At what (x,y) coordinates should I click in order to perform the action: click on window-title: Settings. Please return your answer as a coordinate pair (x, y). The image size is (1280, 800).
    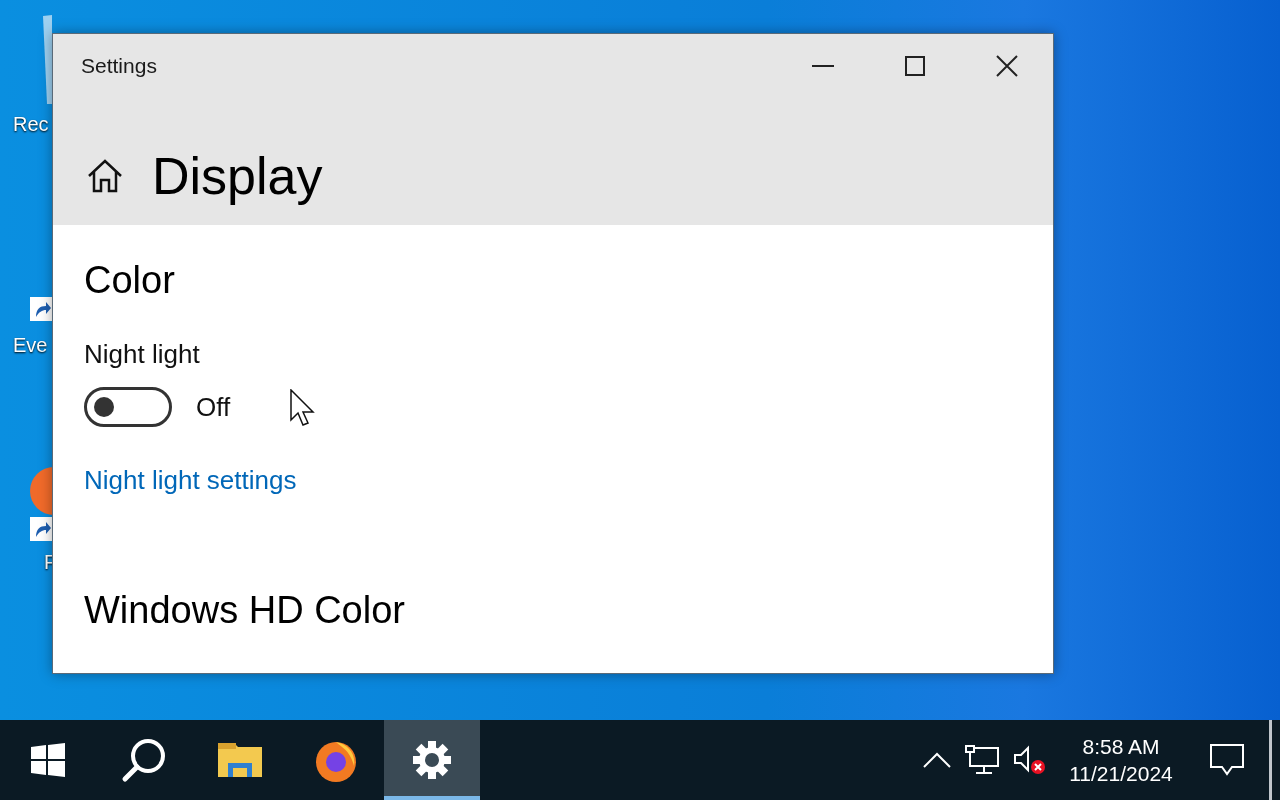
    Looking at the image, I should click on (119, 66).